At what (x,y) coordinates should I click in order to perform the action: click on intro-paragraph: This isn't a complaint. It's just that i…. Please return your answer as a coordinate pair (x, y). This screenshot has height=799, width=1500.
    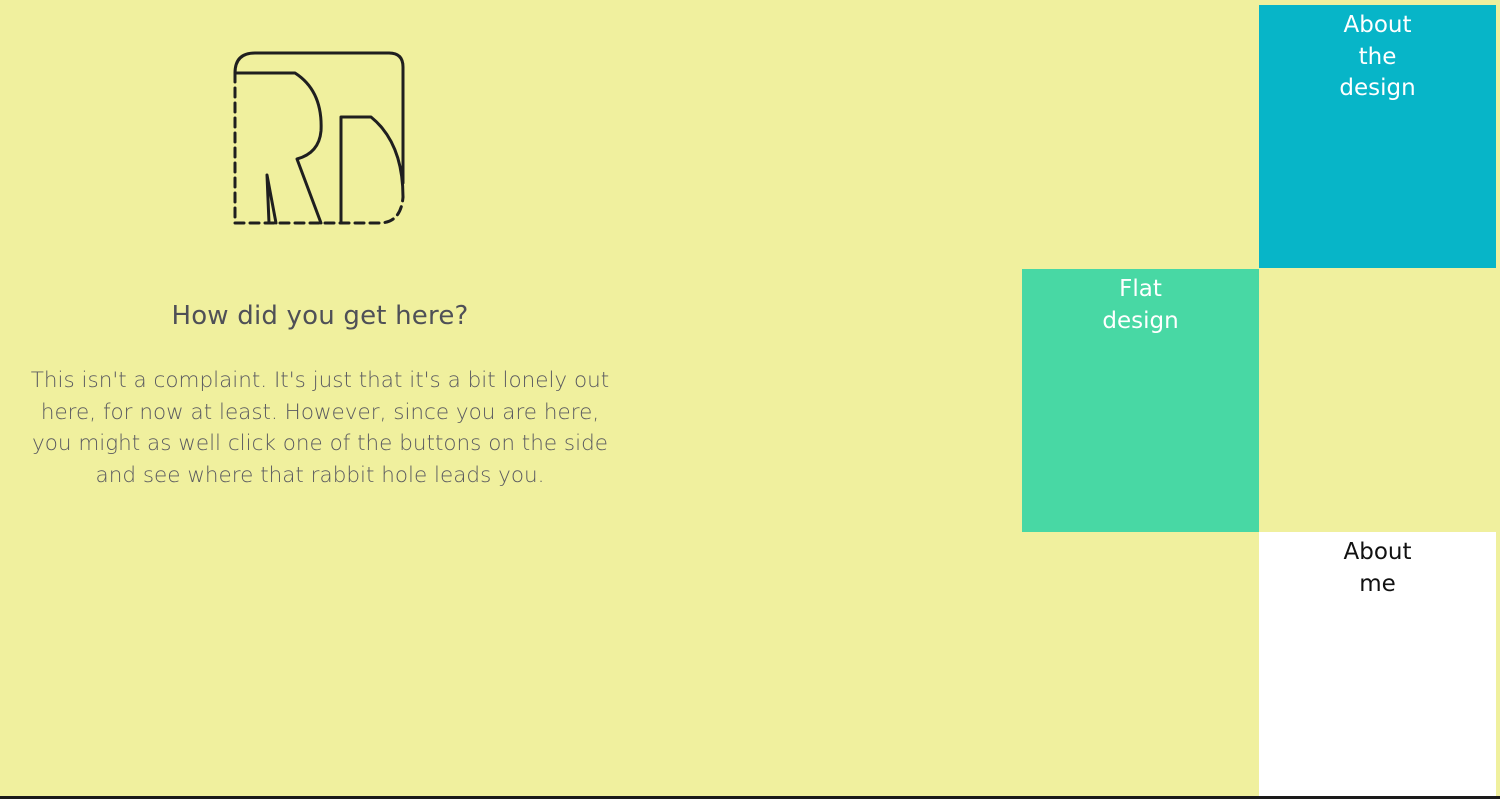
    Looking at the image, I should click on (320, 428).